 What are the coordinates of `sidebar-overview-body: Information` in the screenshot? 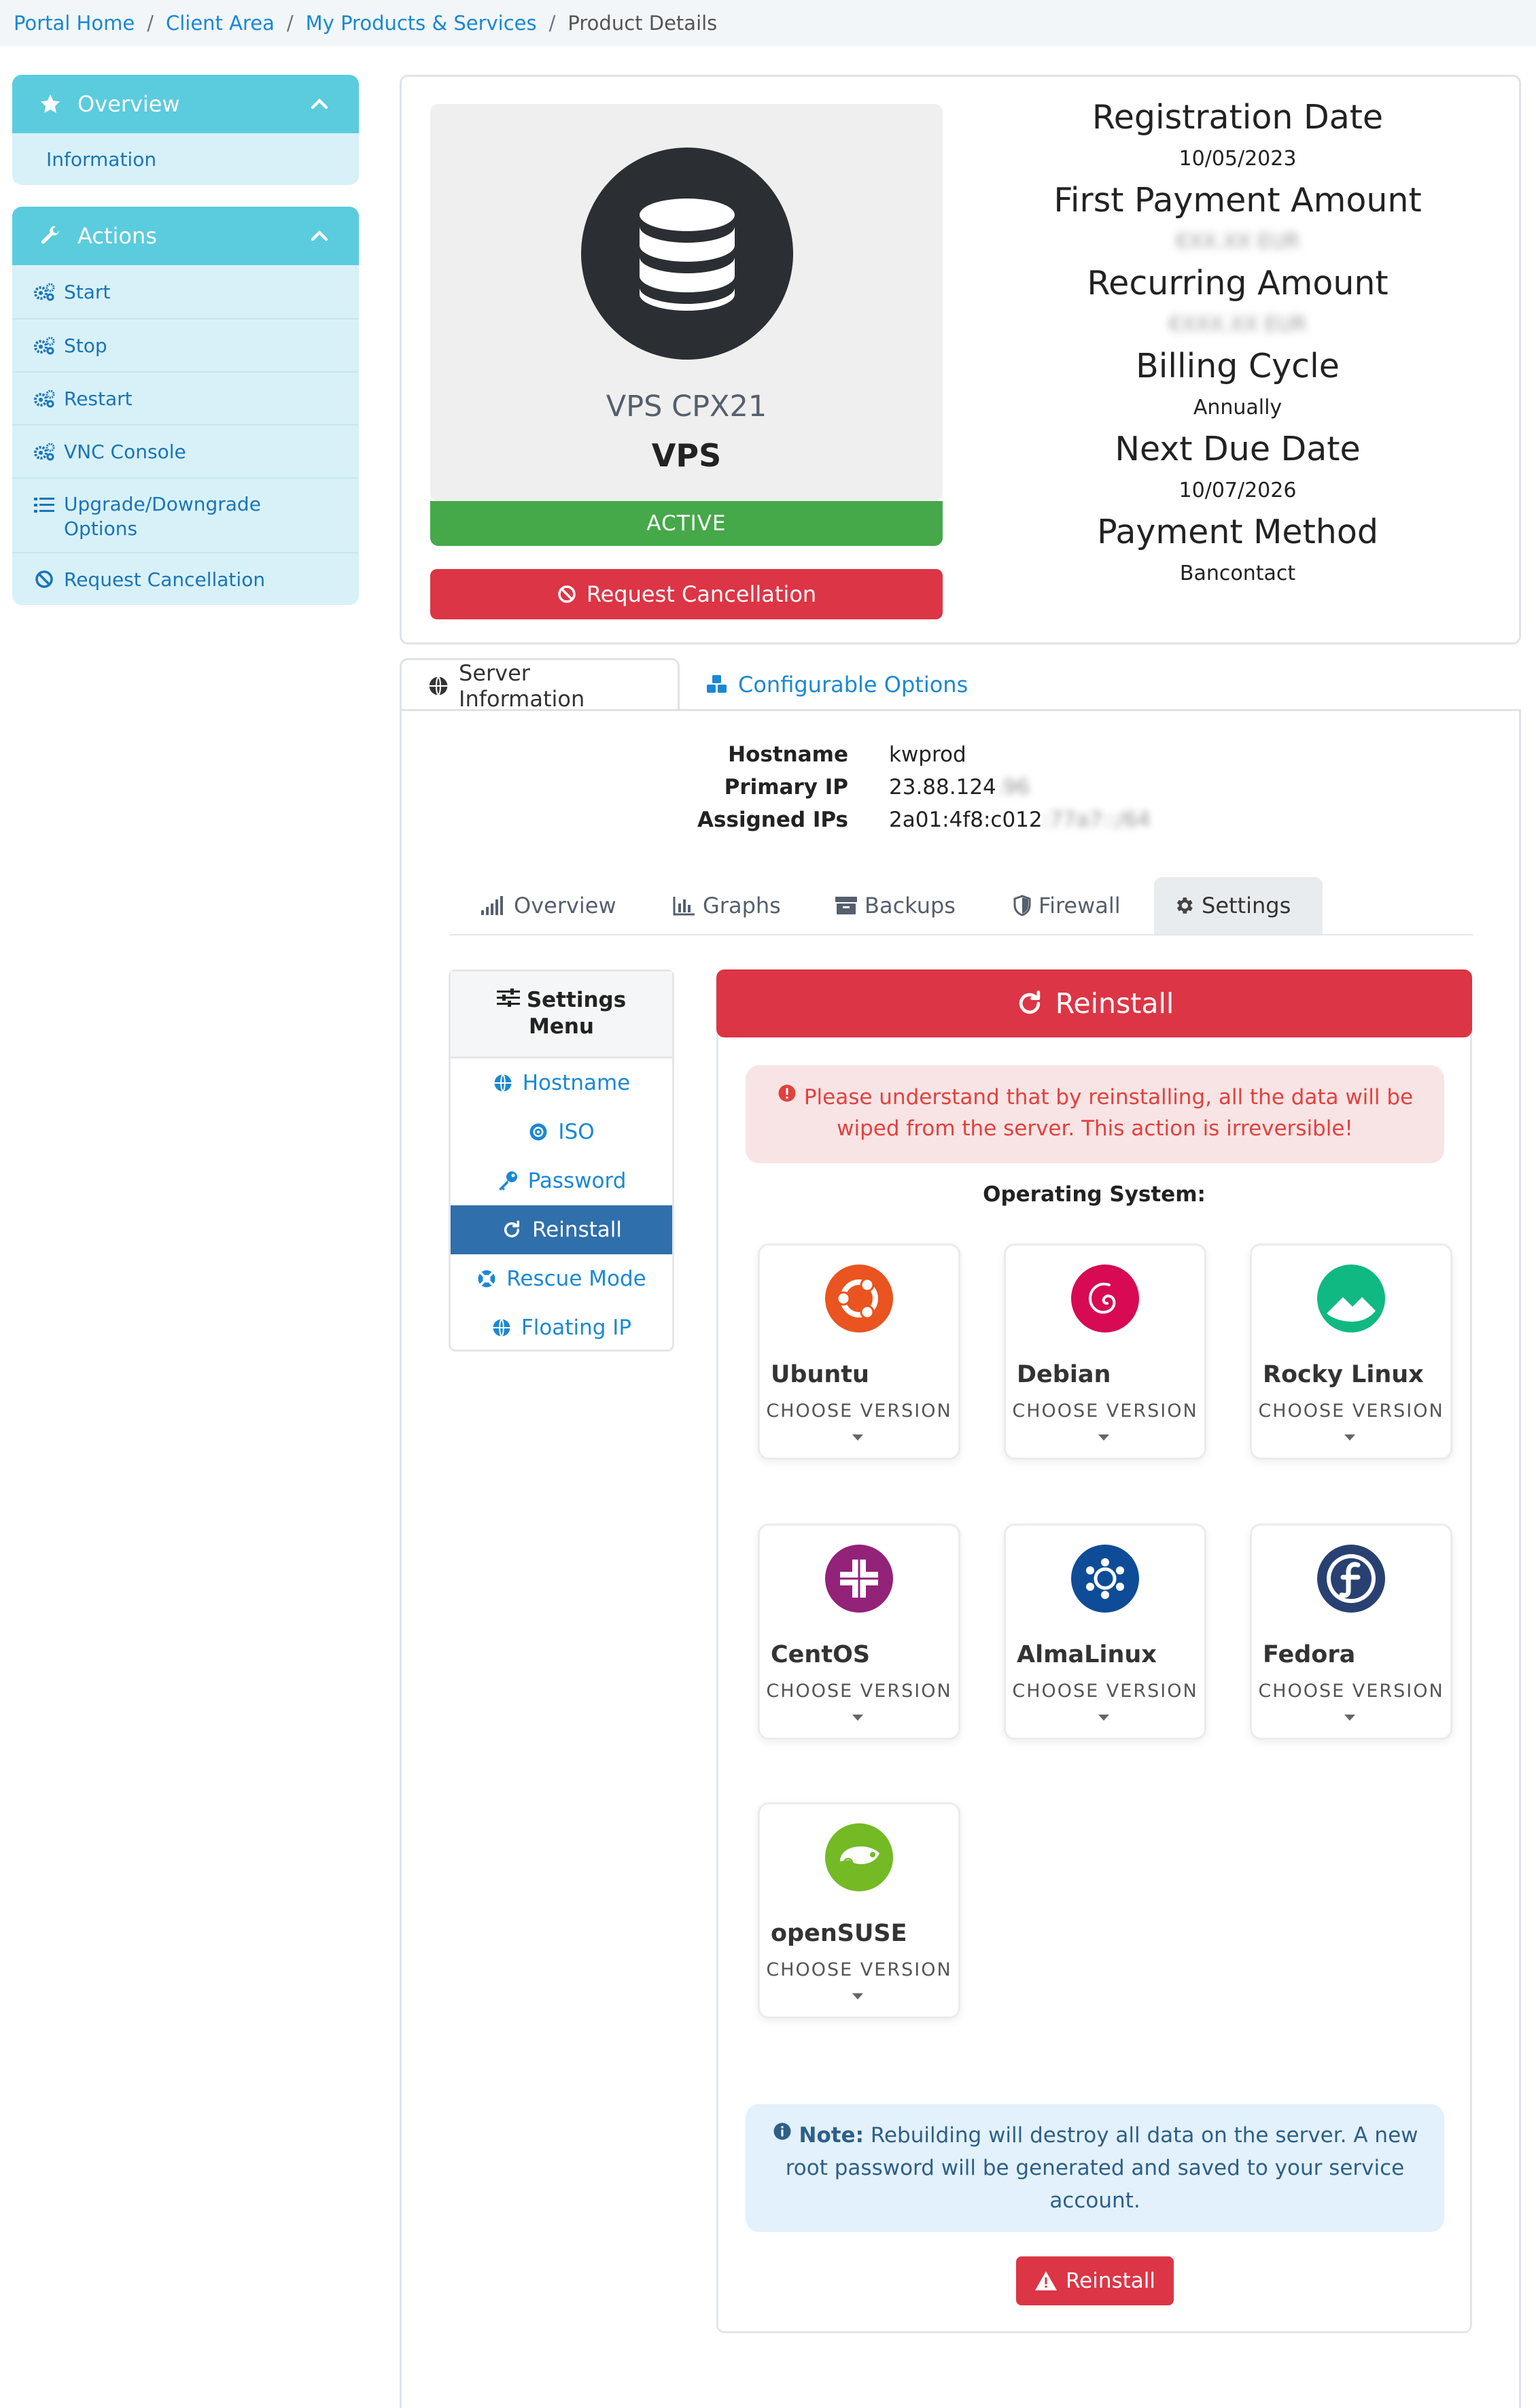 It's located at (185, 159).